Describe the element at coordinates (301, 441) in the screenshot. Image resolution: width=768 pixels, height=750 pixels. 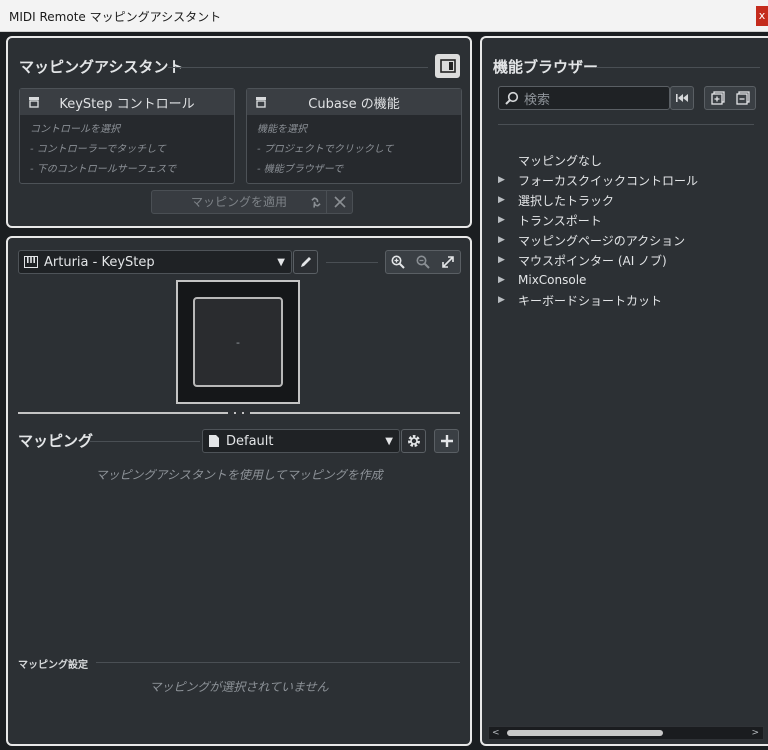
I see `mapping-page-select: Default ▼` at that location.